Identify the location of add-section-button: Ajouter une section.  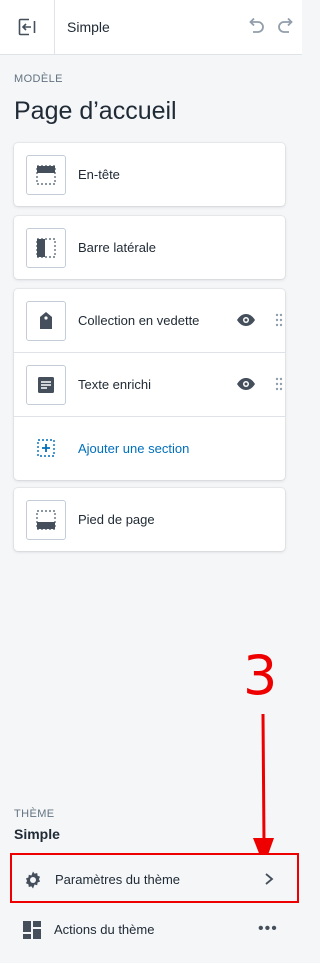
(149, 448).